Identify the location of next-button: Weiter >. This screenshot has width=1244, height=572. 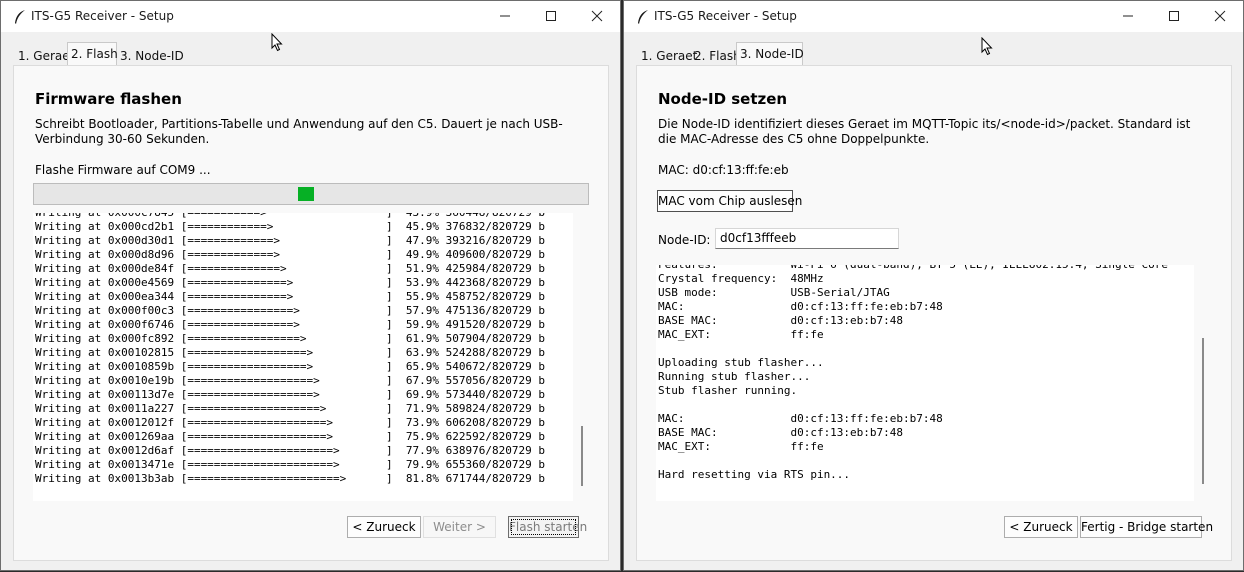
(459, 527).